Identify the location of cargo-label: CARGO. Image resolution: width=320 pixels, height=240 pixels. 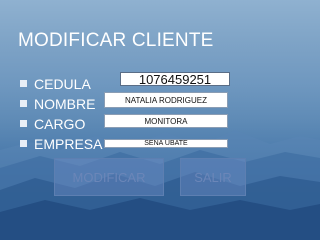
(52, 124).